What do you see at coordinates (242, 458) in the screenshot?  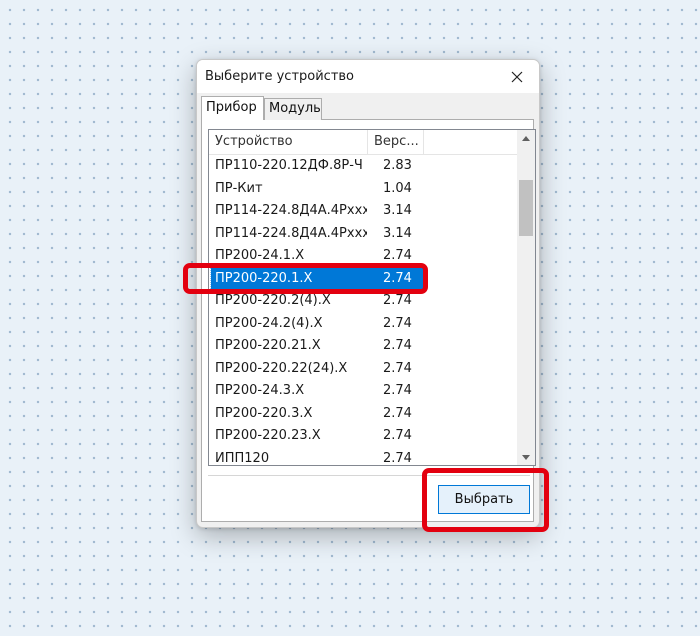 I see `device-name: ИПП120` at bounding box center [242, 458].